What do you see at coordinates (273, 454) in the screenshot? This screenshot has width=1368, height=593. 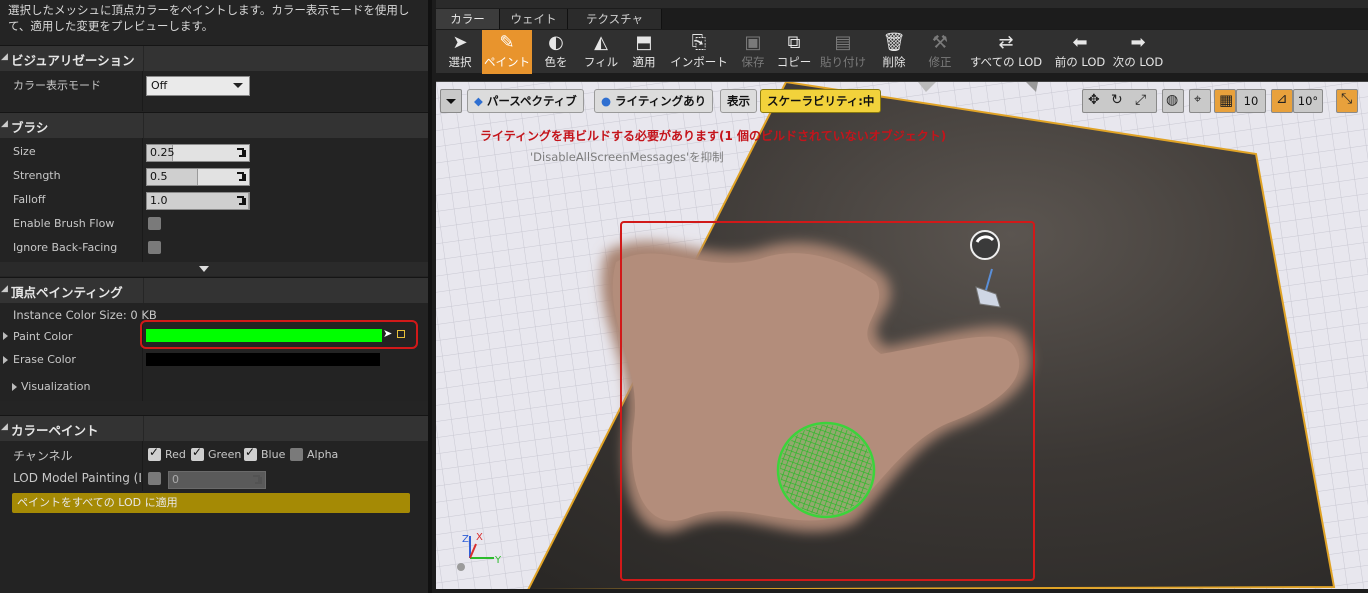 I see `channel-blue-label: Blue` at bounding box center [273, 454].